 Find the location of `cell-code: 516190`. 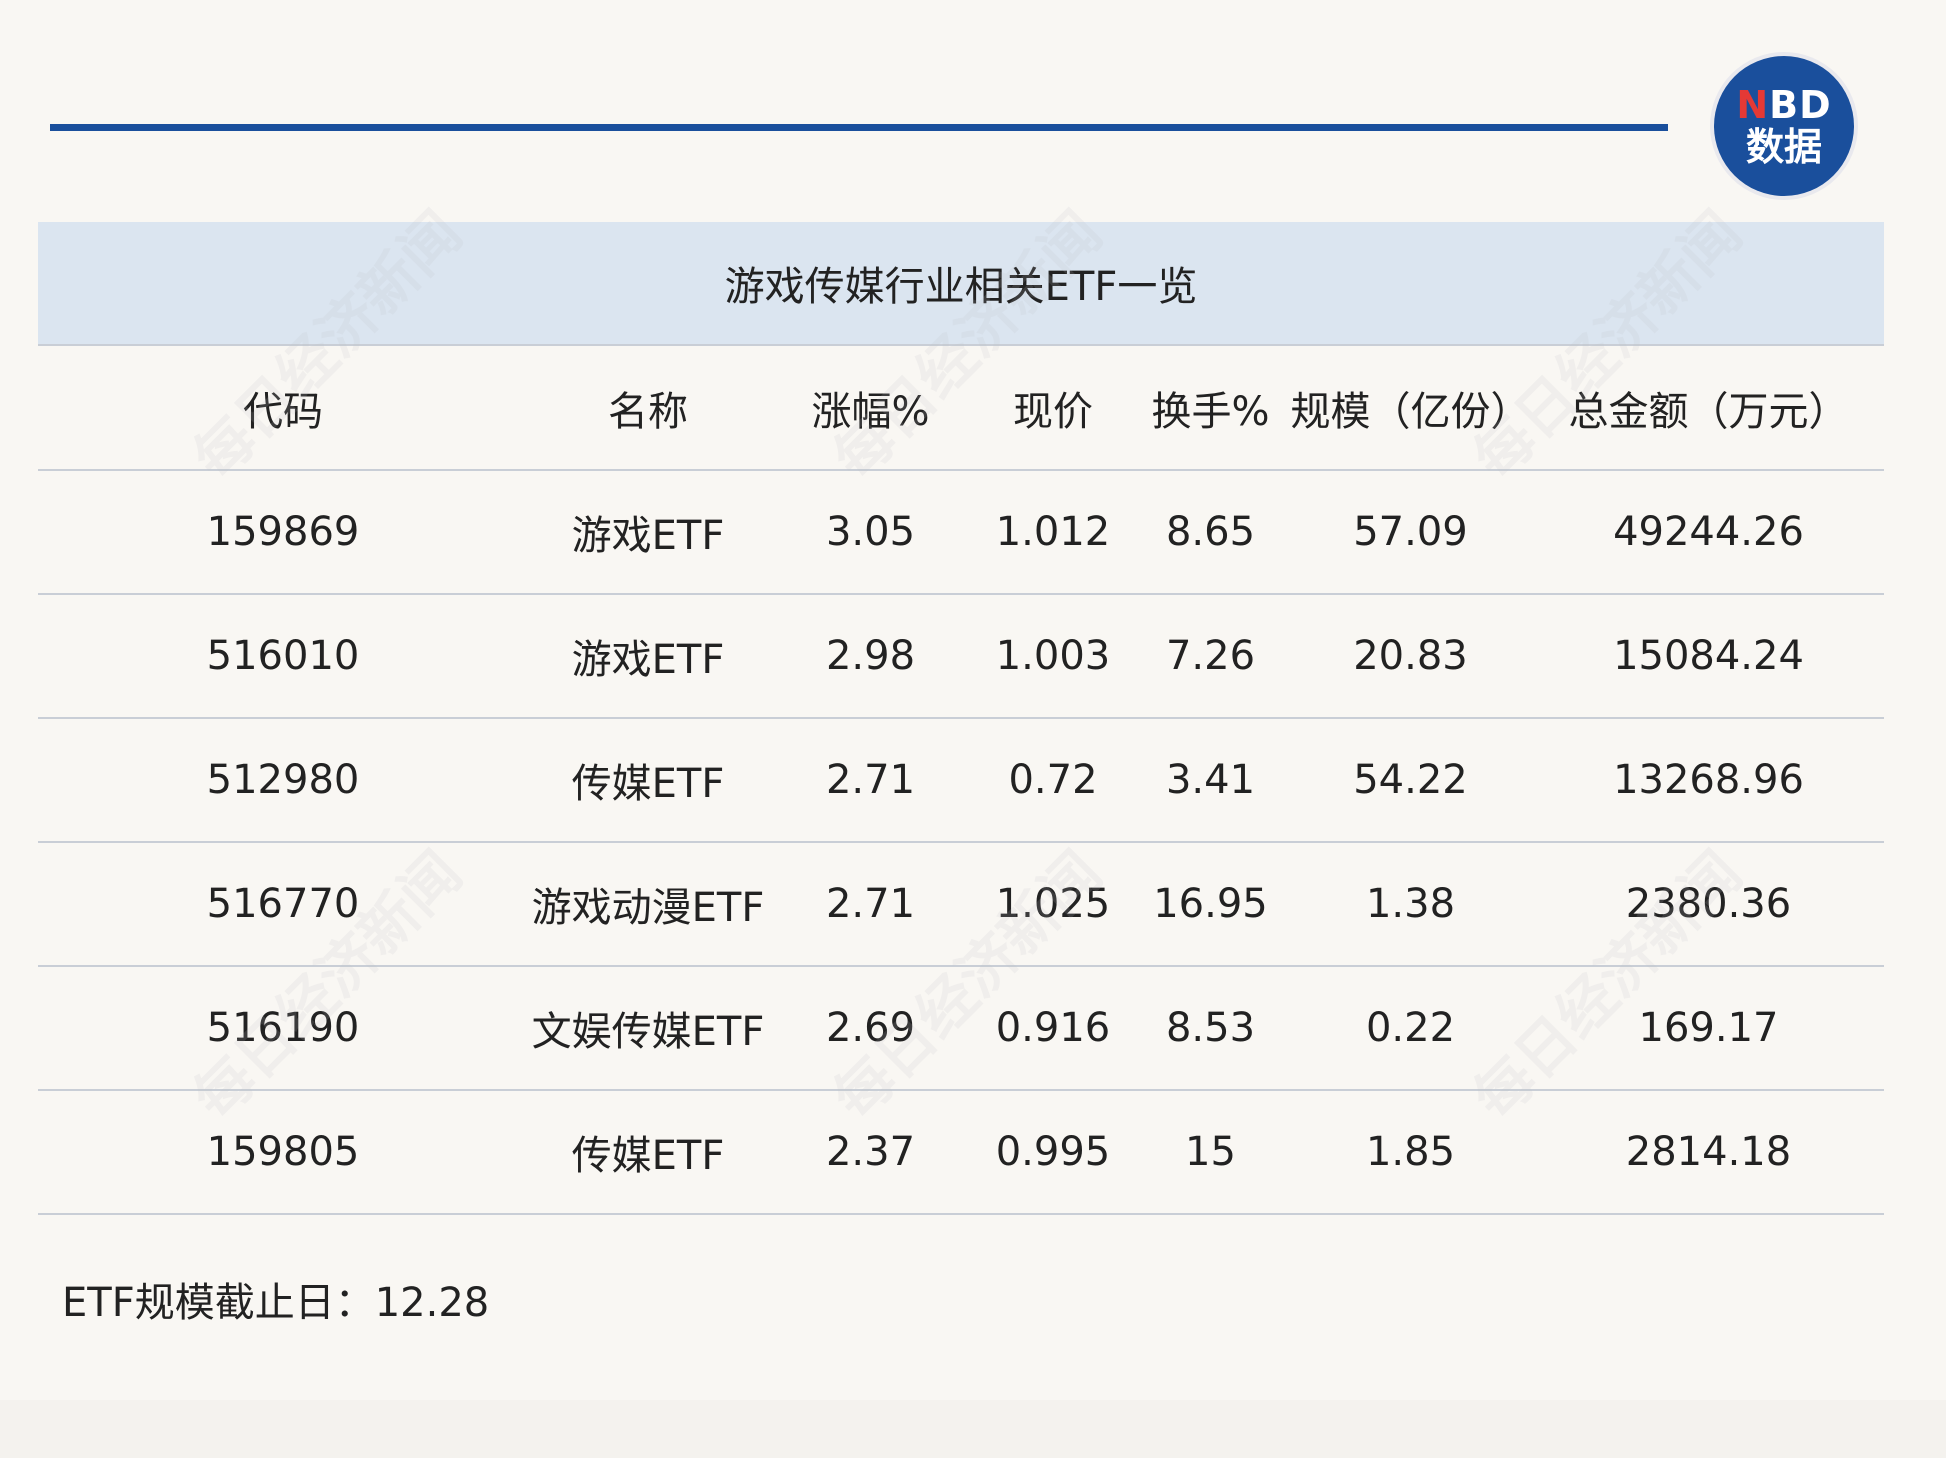

cell-code: 516190 is located at coordinates (283, 1028).